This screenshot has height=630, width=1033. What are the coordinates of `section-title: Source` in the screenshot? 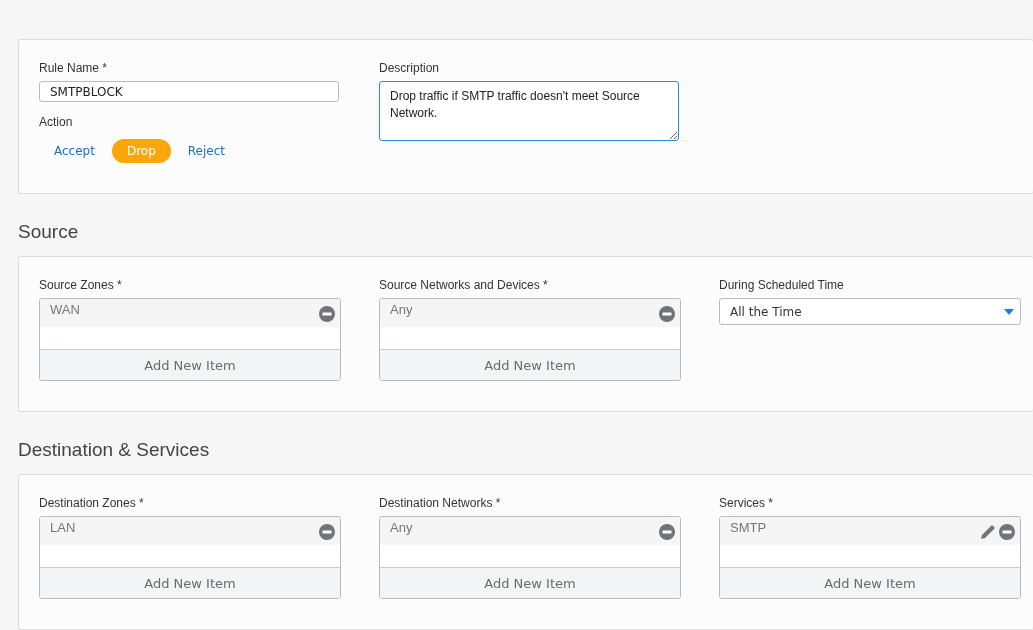 It's located at (48, 231).